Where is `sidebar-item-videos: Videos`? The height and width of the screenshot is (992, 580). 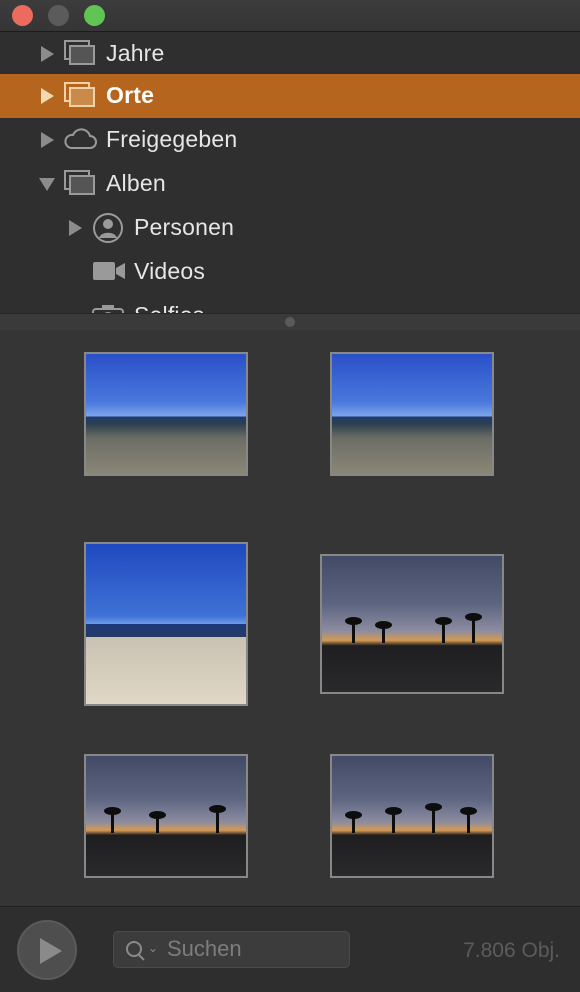 sidebar-item-videos: Videos is located at coordinates (290, 272).